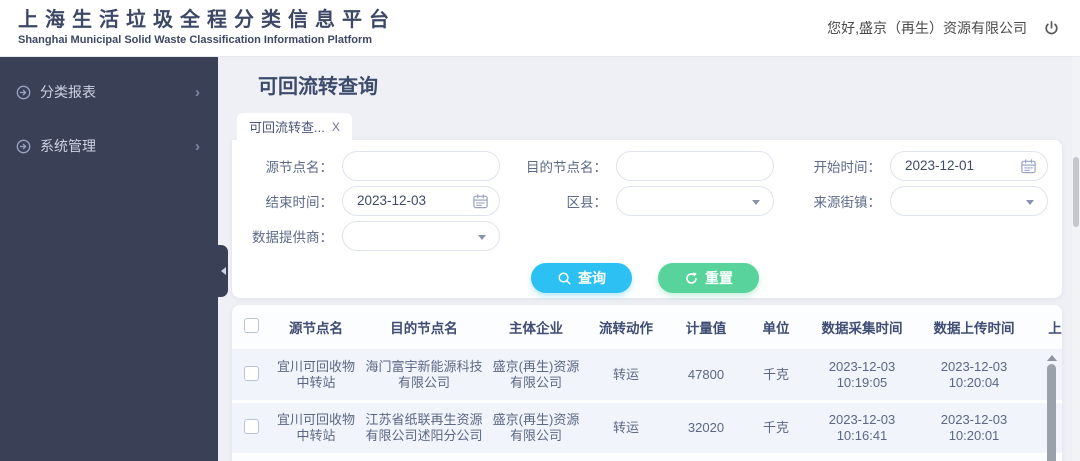  What do you see at coordinates (1076, 192) in the screenshot?
I see `page-scrollbar-thumb` at bounding box center [1076, 192].